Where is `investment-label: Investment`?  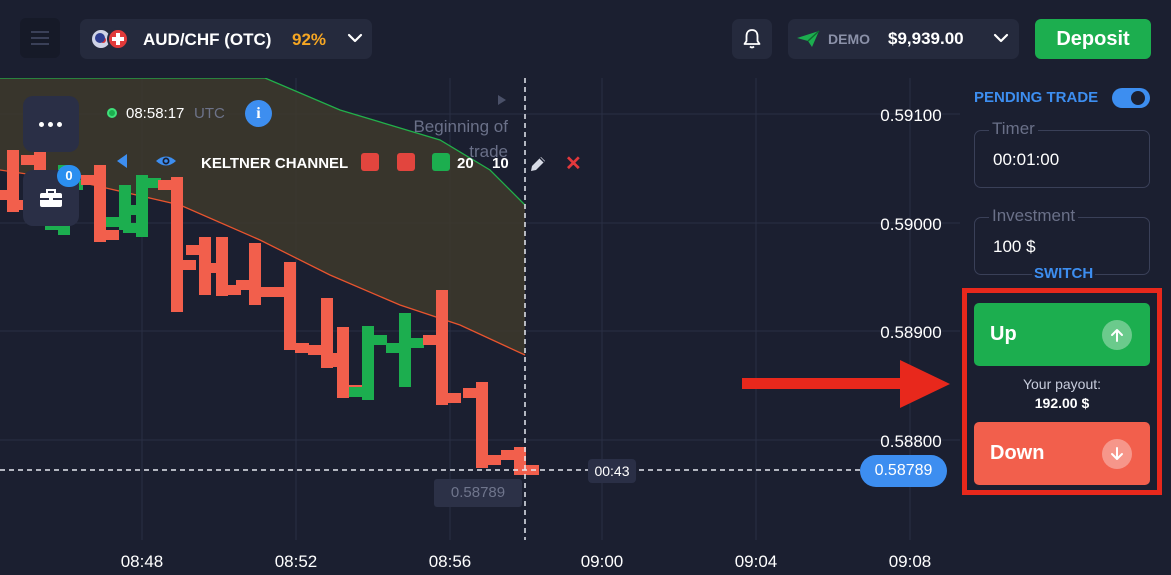
investment-label: Investment is located at coordinates (1034, 216).